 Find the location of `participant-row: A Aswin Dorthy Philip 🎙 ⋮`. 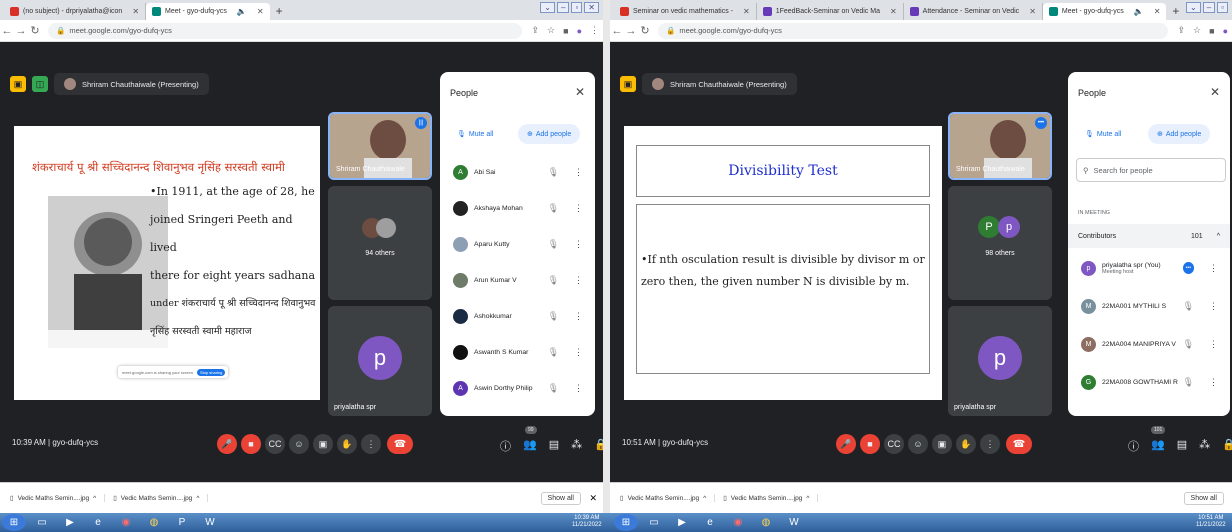

participant-row: A Aswin Dorthy Philip 🎙 ⋮ is located at coordinates (517, 388).